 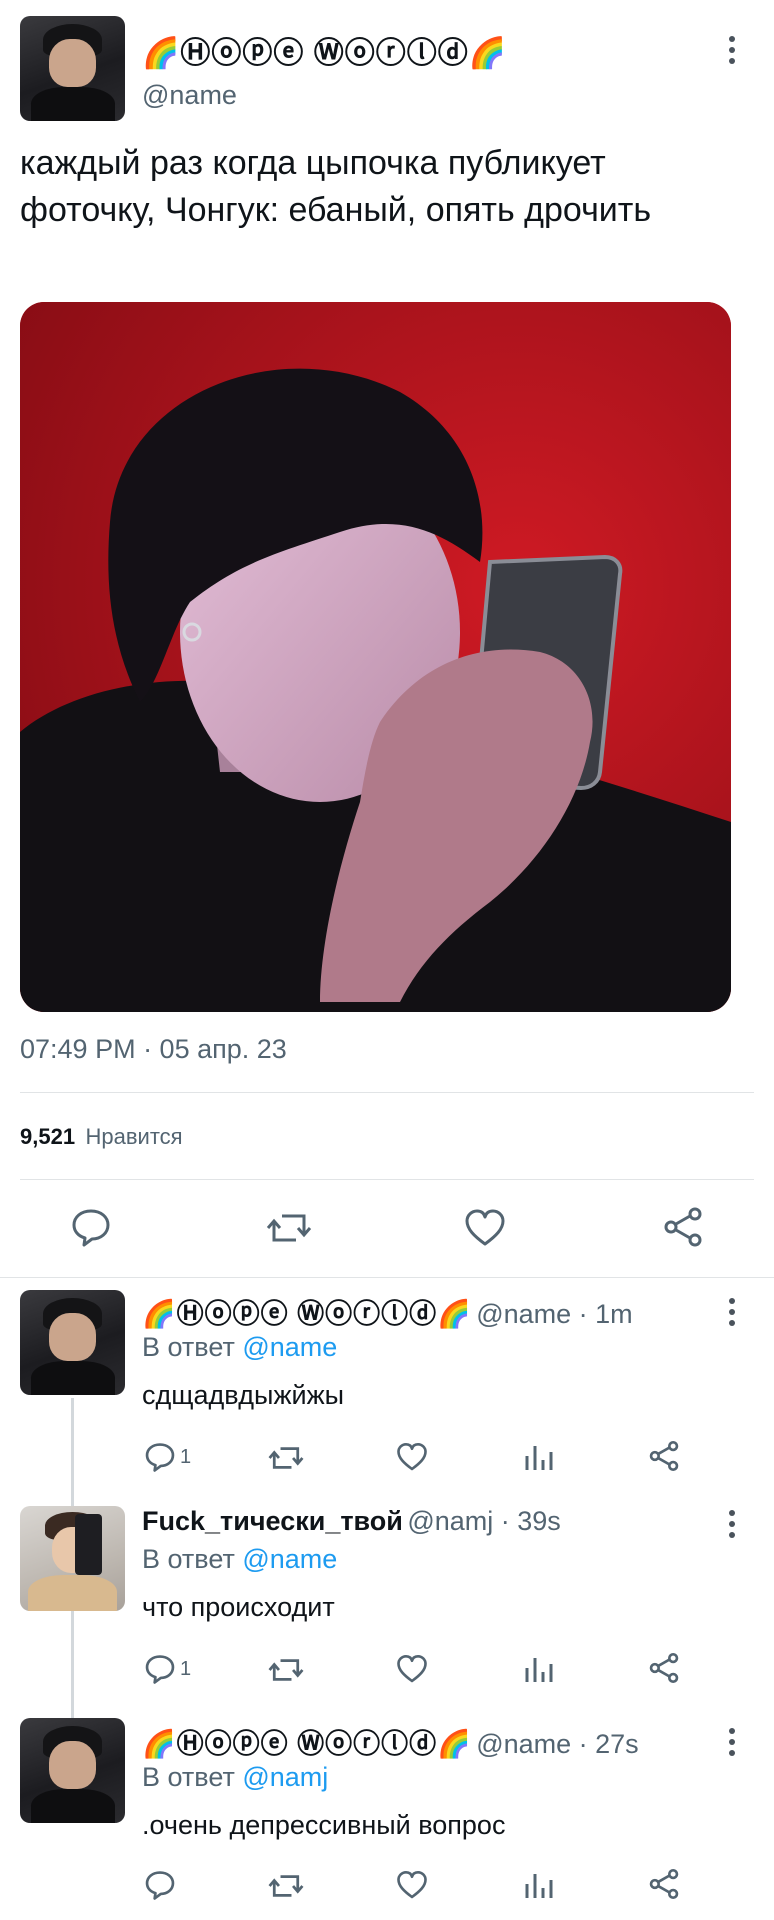 I want to click on likes-label: Нравится, so click(x=134, y=1136).